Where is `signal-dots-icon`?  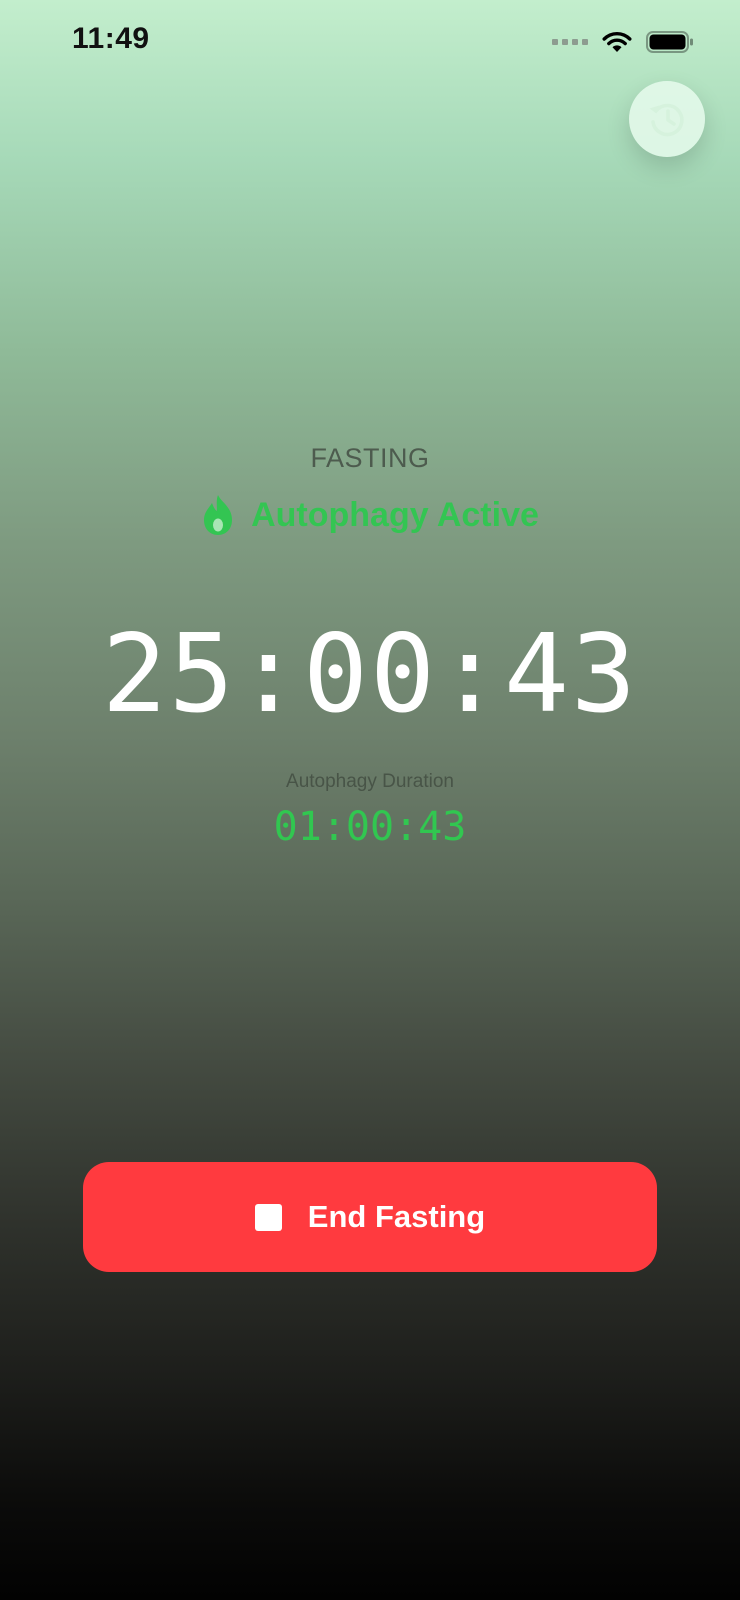
signal-dots-icon is located at coordinates (570, 42).